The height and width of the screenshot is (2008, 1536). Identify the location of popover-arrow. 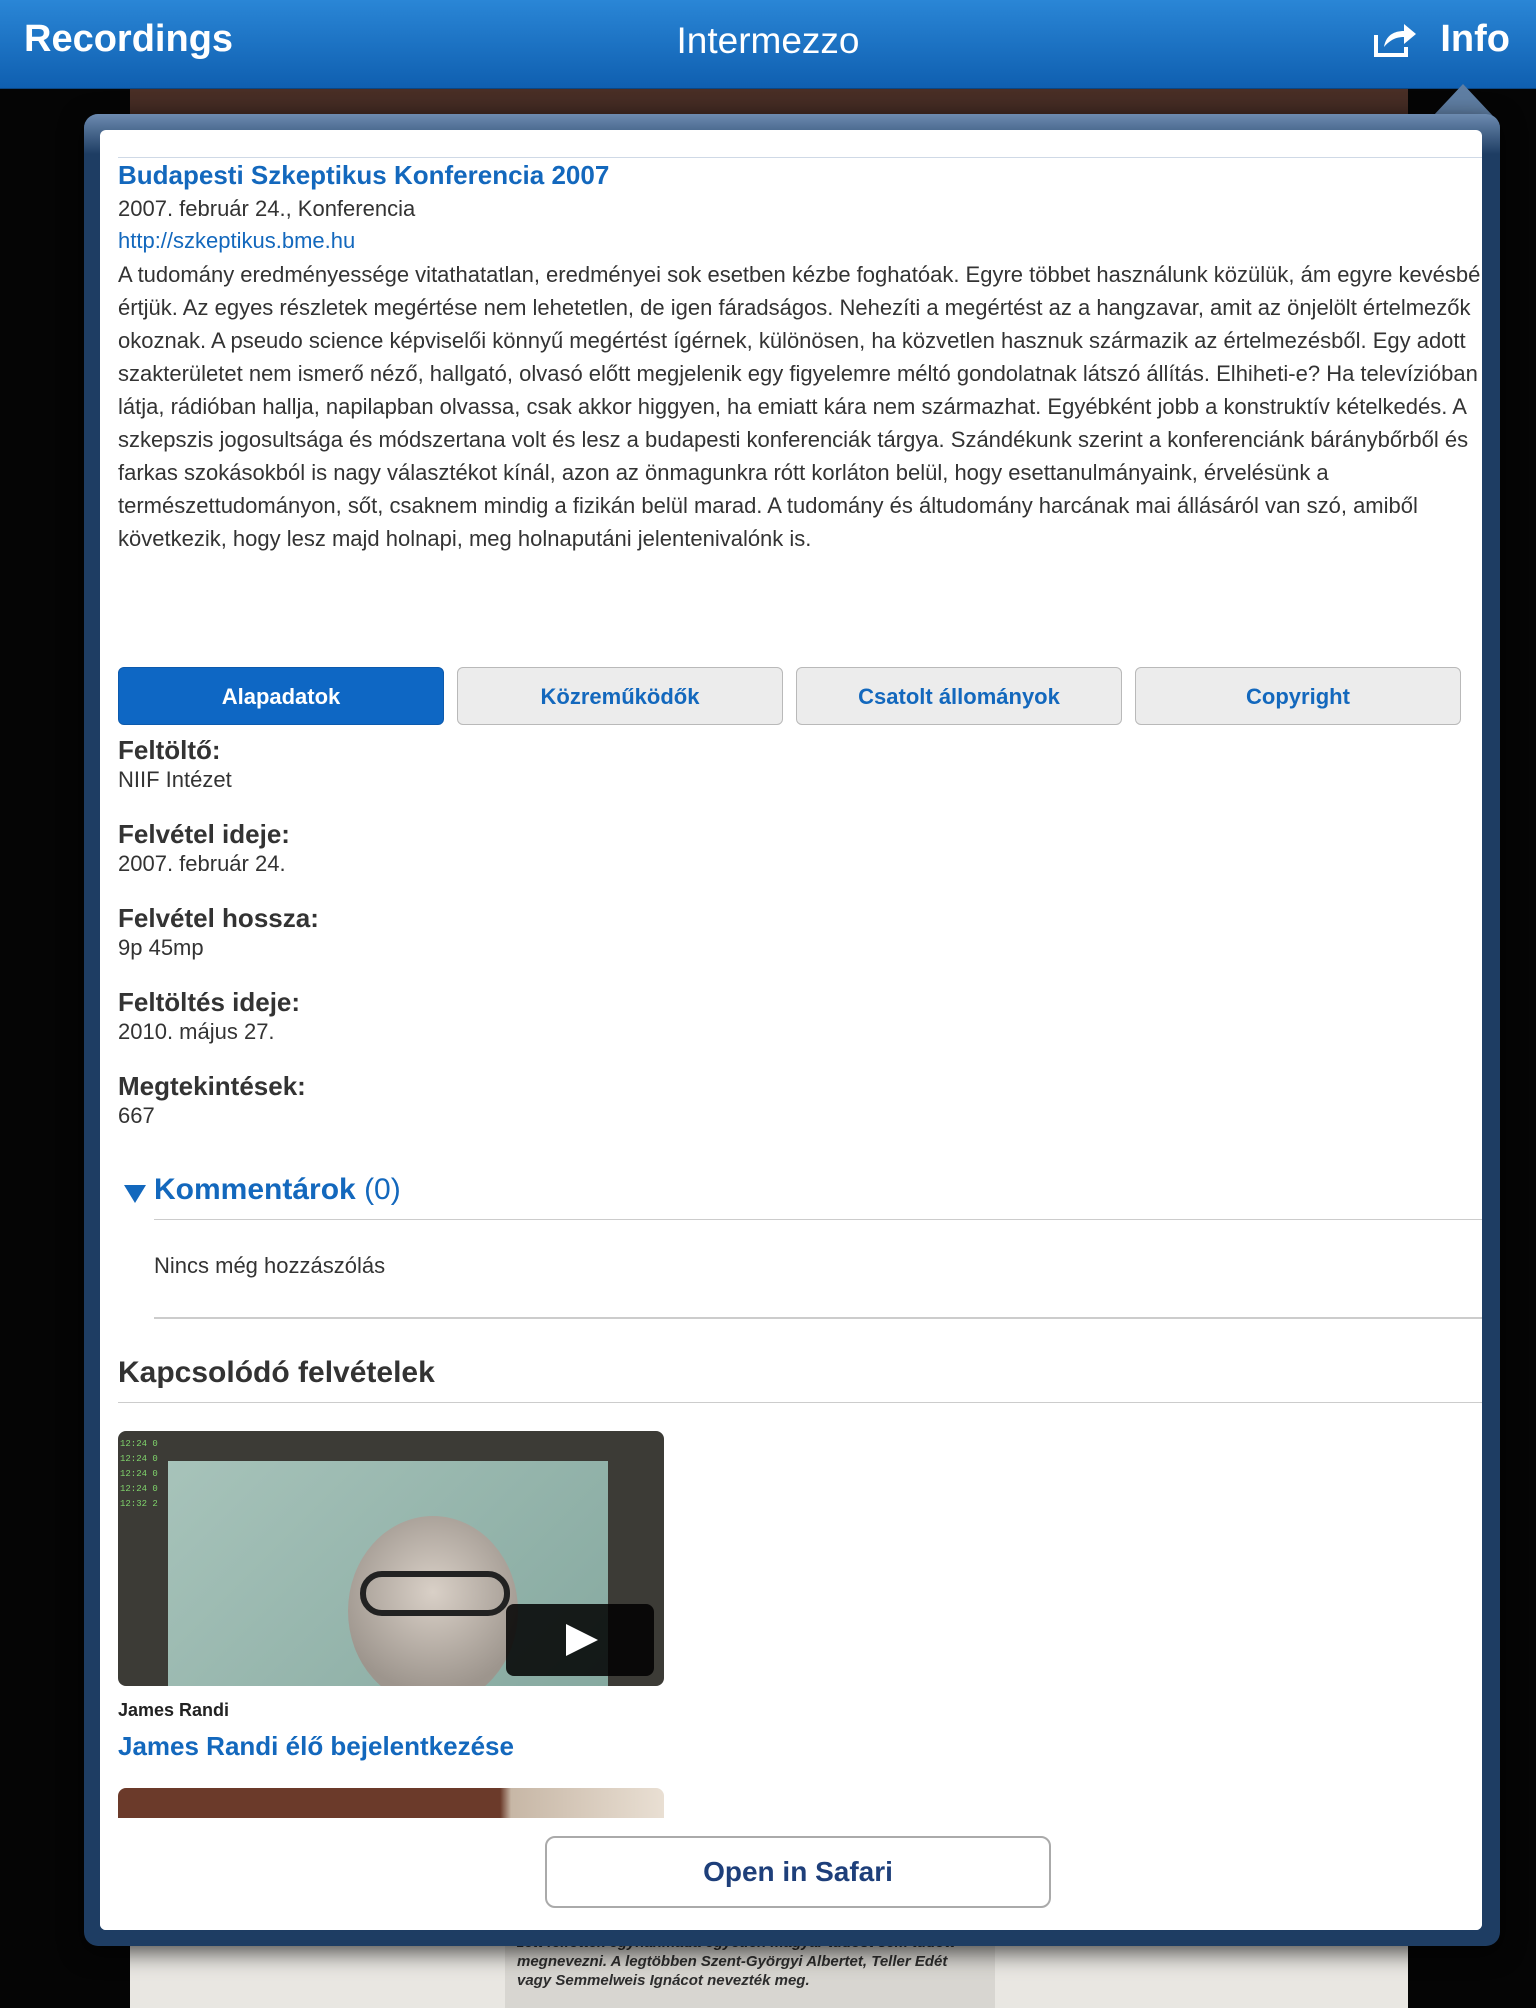
(1463, 100).